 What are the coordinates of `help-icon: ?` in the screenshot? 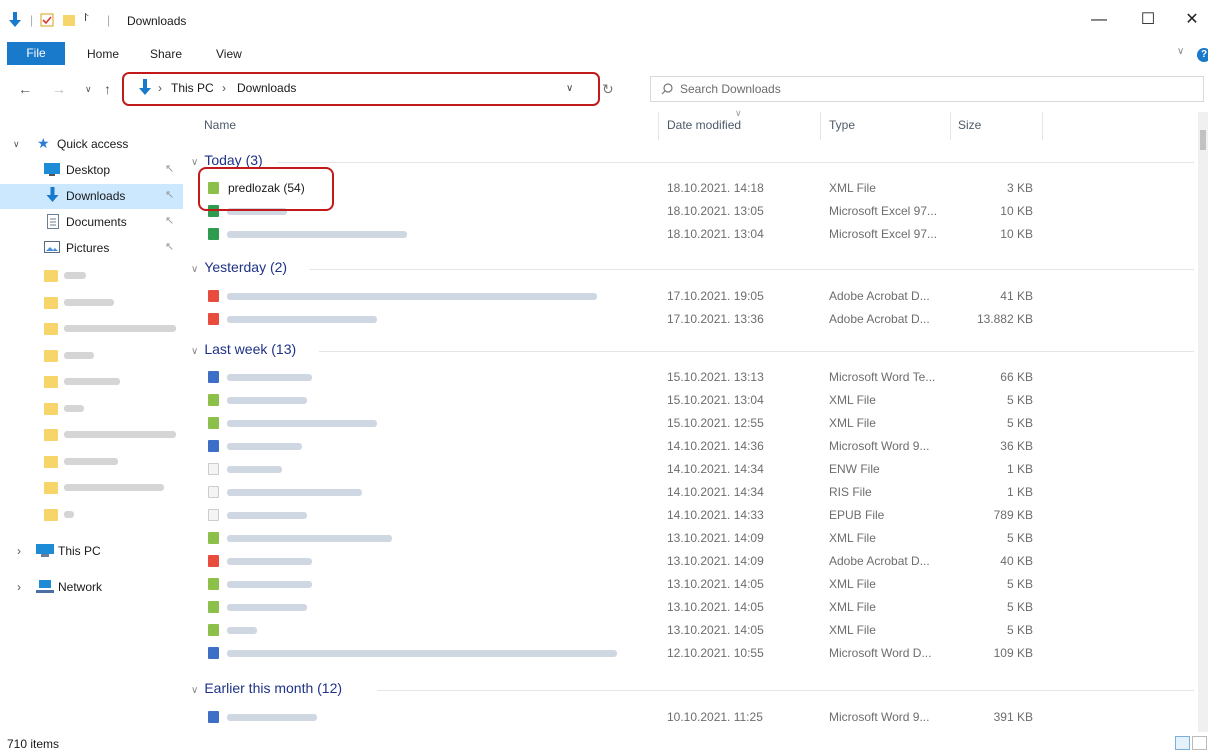 It's located at (1202, 55).